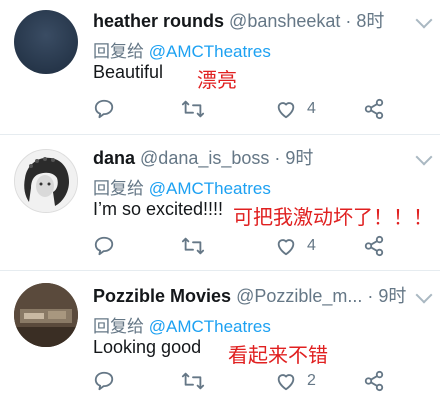  What do you see at coordinates (128, 72) in the screenshot?
I see `tweet-text: Beautiful` at bounding box center [128, 72].